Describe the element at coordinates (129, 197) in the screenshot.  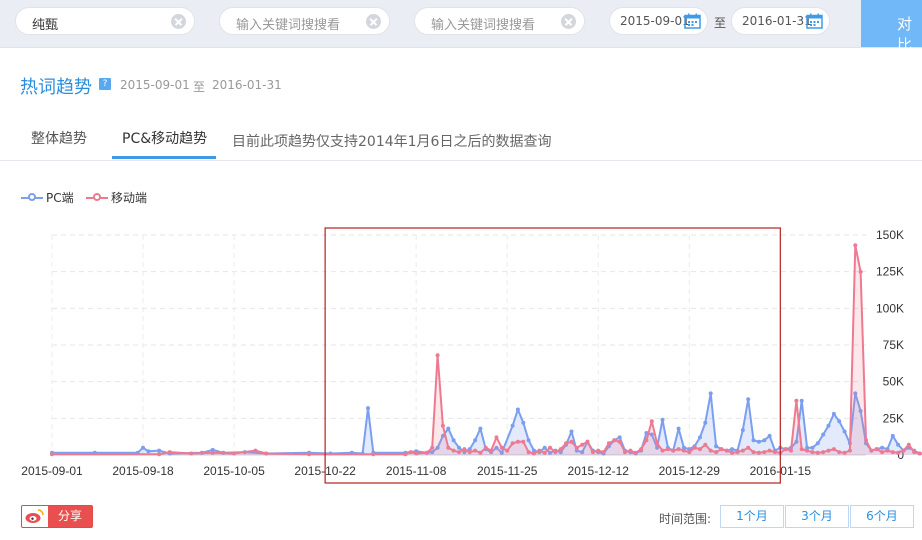
I see `legend-mobile-label: 移动端` at that location.